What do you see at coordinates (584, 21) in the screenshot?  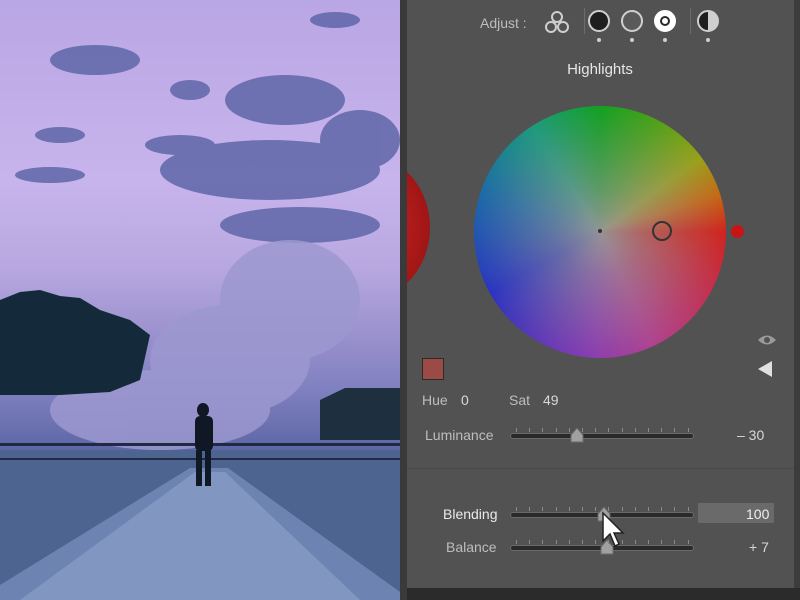 I see `adjust-separator` at bounding box center [584, 21].